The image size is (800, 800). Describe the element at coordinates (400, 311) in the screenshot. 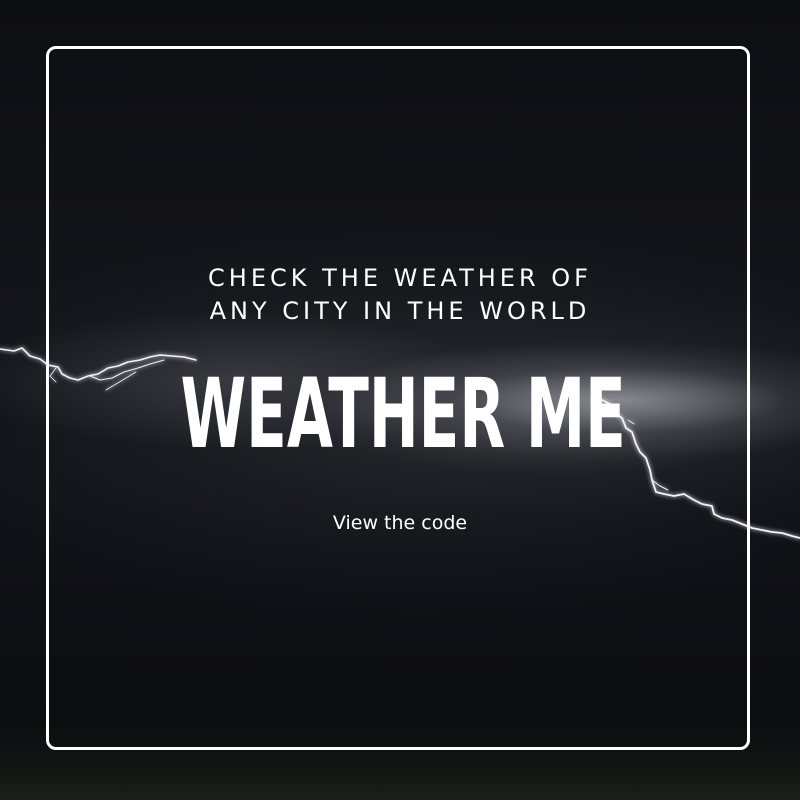

I see `tagline-line-2: ANY CITY IN THE WORLD` at that location.